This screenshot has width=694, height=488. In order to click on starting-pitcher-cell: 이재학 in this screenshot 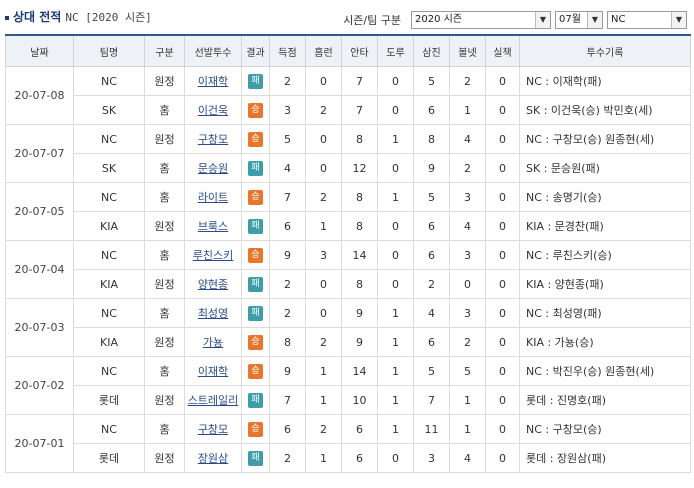, I will do `click(213, 81)`.